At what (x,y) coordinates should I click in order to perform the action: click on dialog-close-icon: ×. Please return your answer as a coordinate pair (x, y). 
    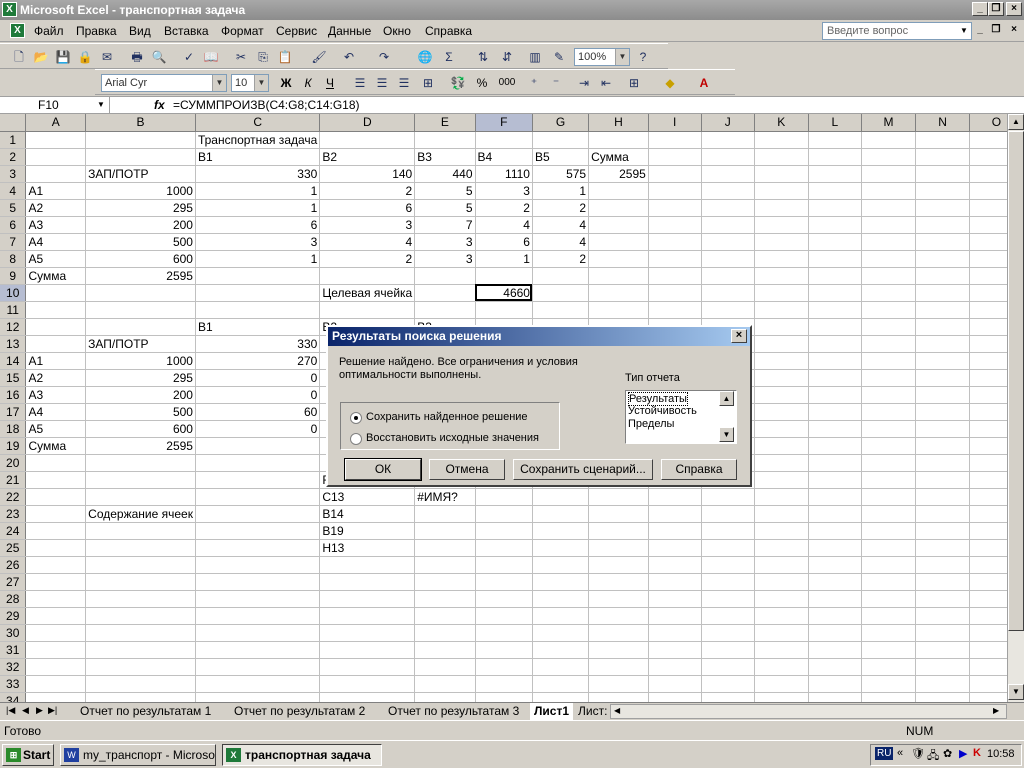
    Looking at the image, I should click on (739, 336).